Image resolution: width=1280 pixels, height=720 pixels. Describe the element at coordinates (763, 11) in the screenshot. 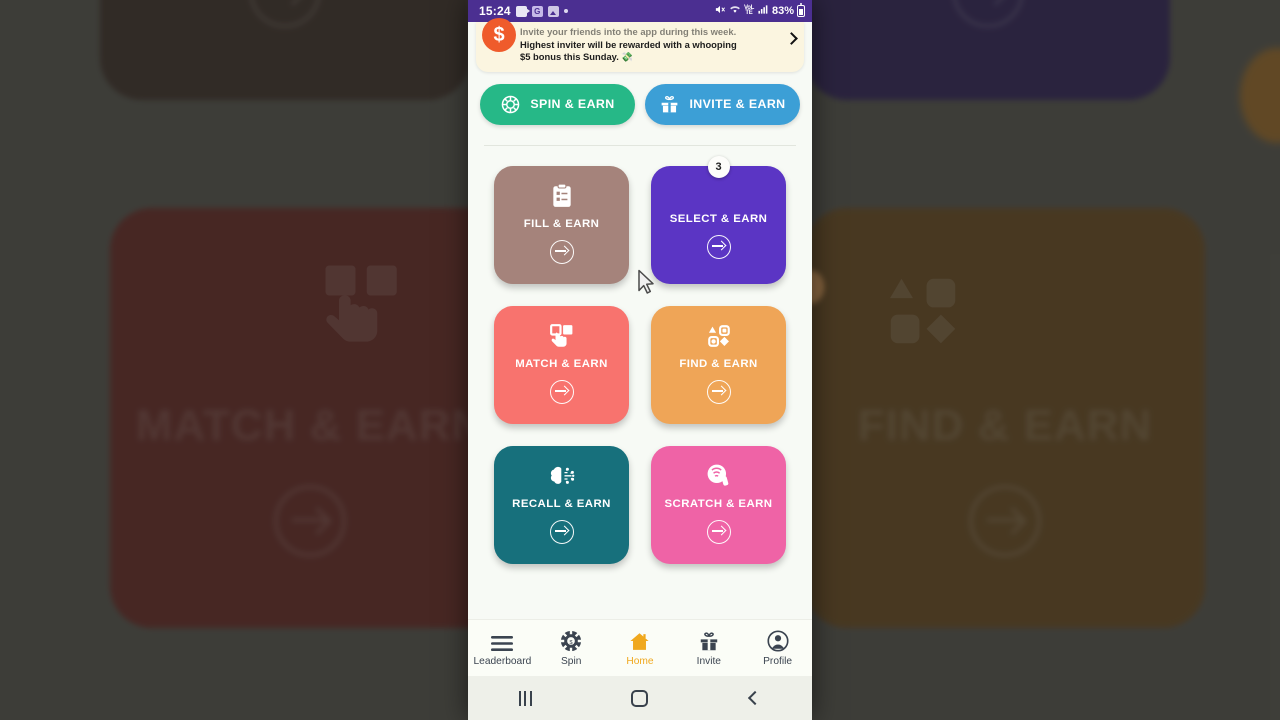

I see `signal-icon` at that location.